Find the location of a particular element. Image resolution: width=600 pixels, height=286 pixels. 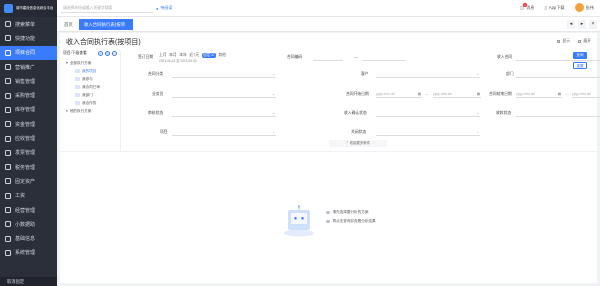

sidebar-item: 资金管理 is located at coordinates (28, 124).